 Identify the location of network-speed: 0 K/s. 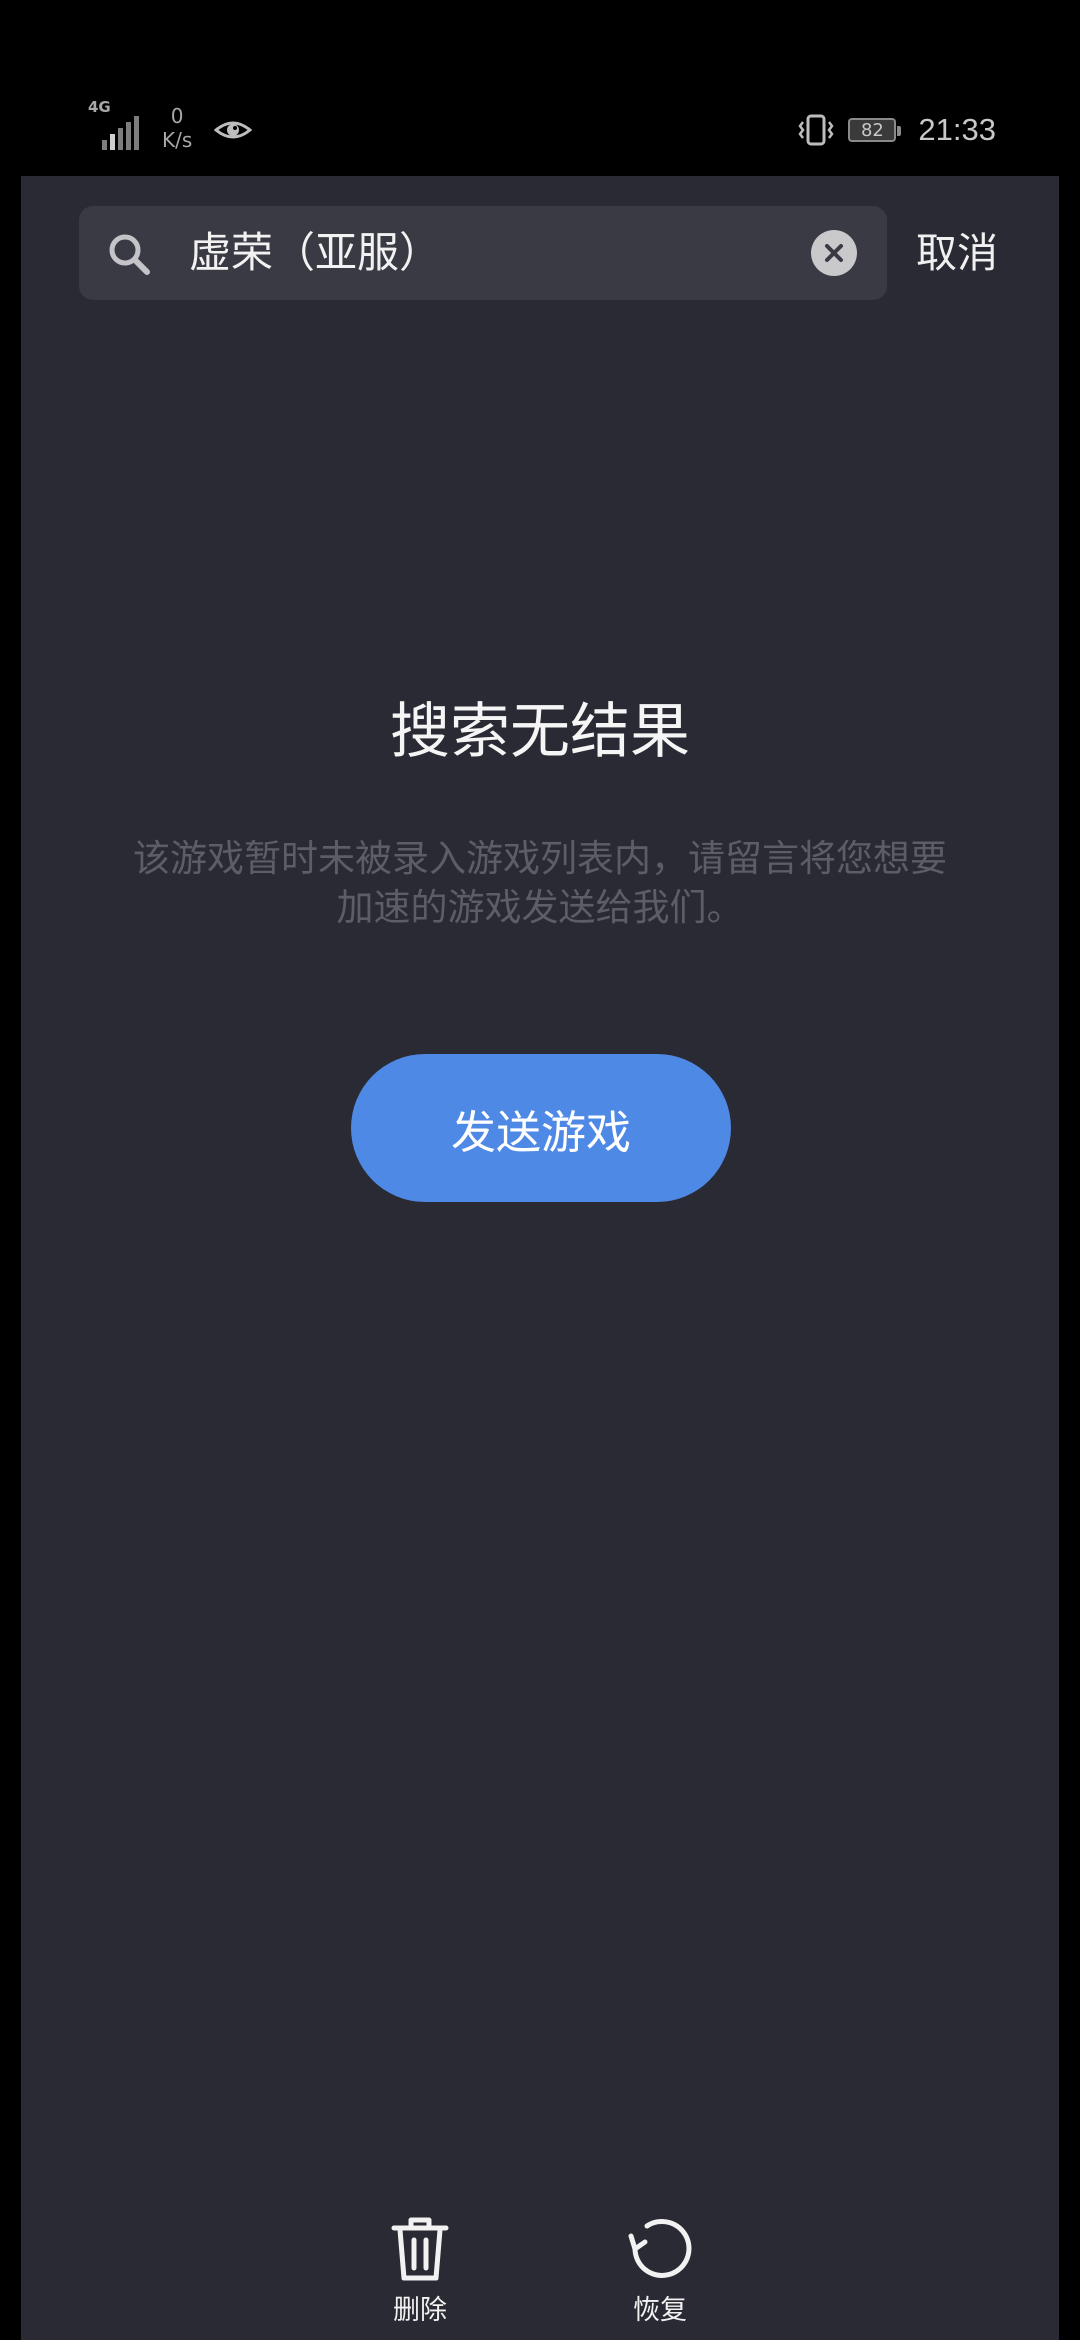
(177, 128).